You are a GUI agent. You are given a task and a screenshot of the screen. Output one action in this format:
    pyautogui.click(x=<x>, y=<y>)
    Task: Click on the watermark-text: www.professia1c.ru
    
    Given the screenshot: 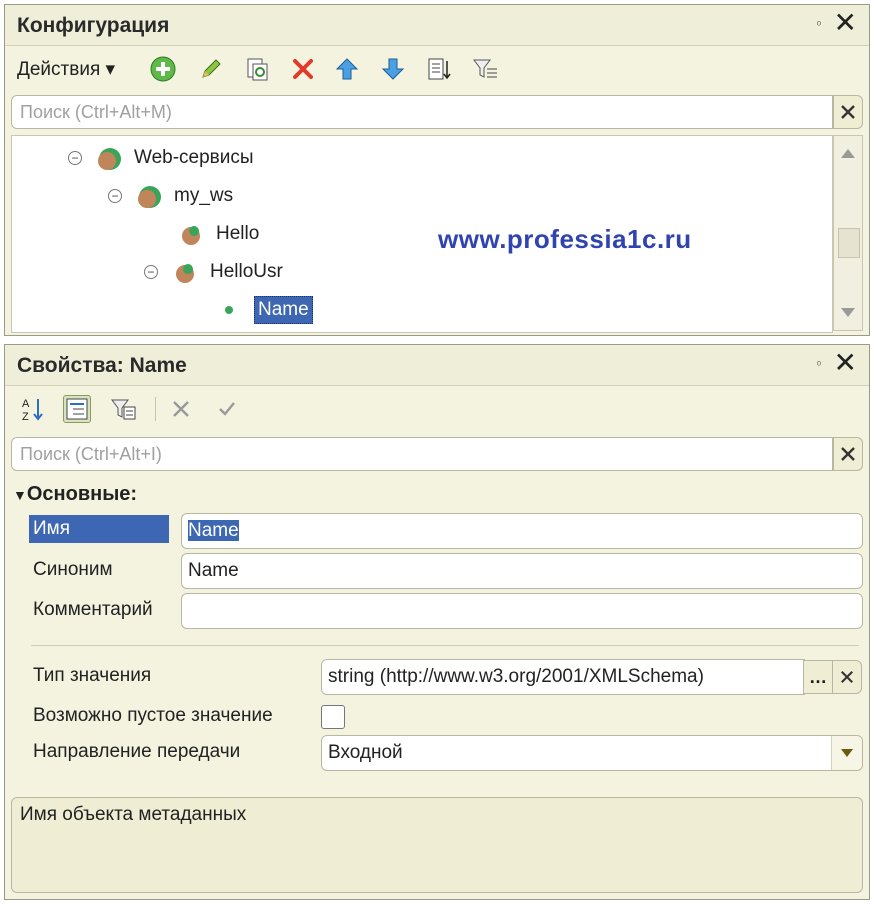 What is the action you would take?
    pyautogui.click(x=565, y=239)
    